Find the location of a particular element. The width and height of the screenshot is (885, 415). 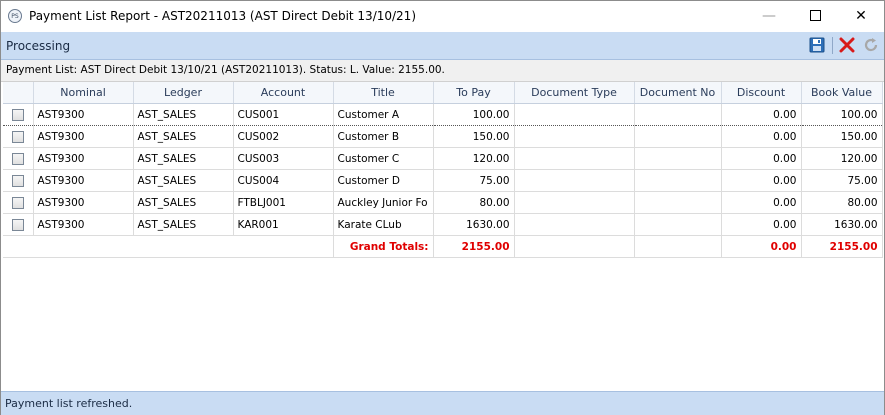

book-value-cell: 1630.00 is located at coordinates (842, 224).